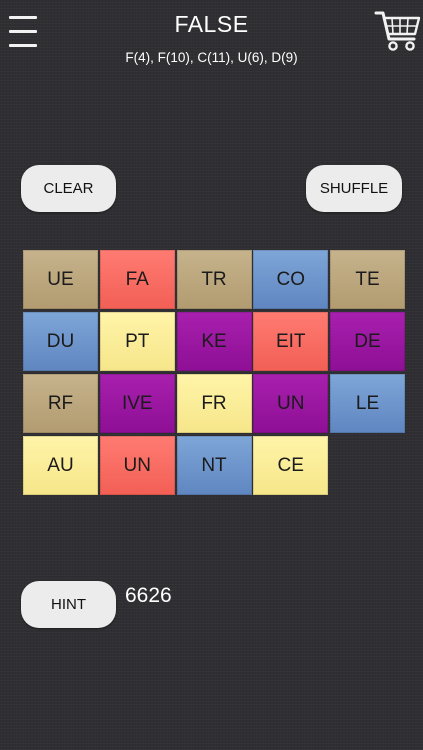 Image resolution: width=423 pixels, height=750 pixels. I want to click on letter-tile: KE, so click(214, 341).